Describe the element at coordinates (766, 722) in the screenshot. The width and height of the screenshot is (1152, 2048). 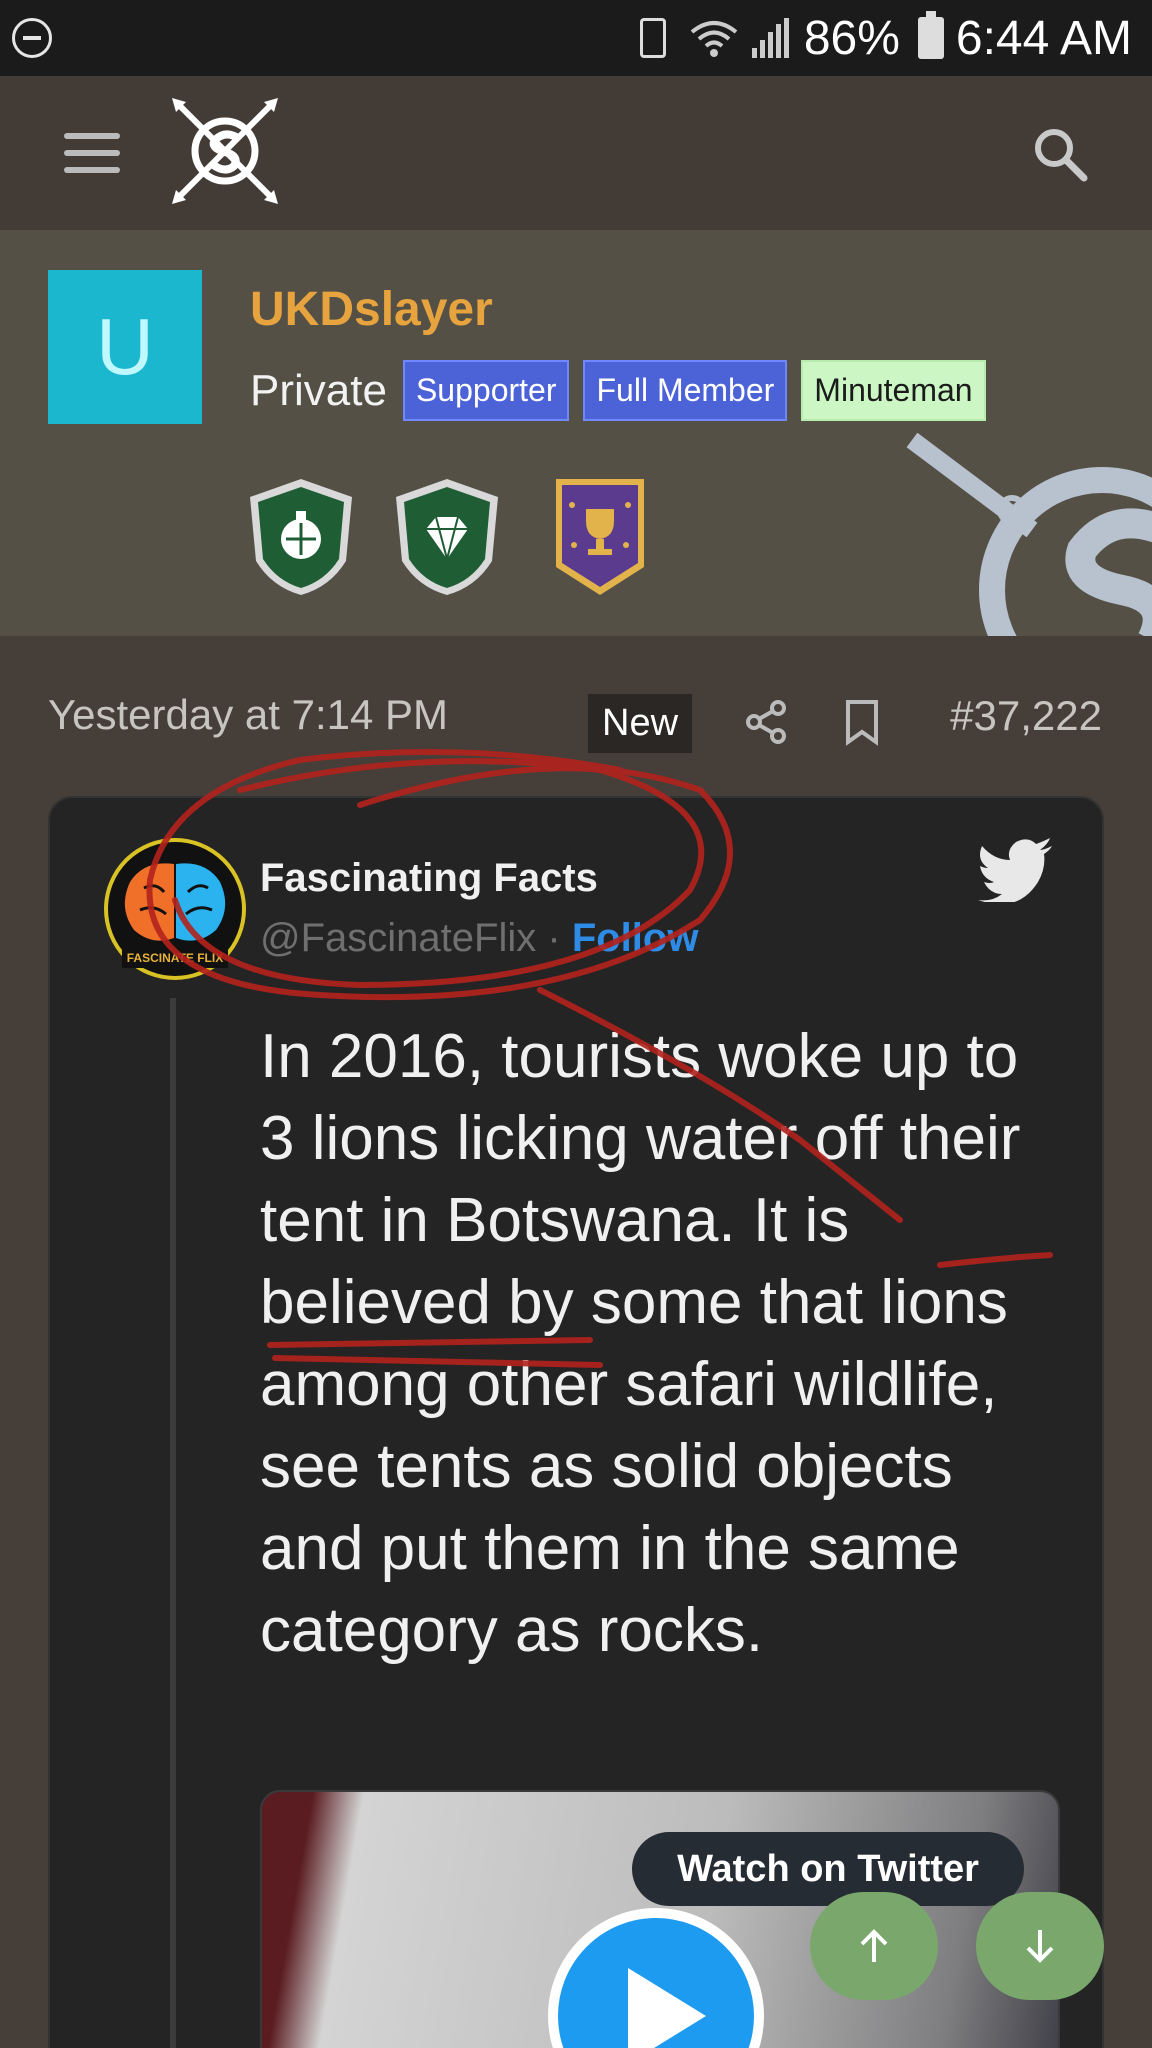
I see `share-icon` at that location.